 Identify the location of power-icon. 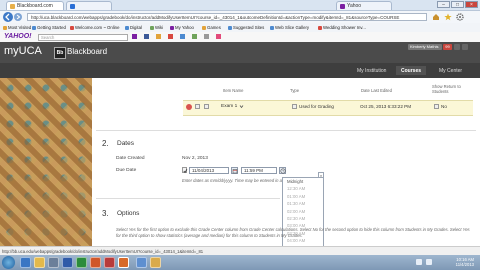
(465, 47).